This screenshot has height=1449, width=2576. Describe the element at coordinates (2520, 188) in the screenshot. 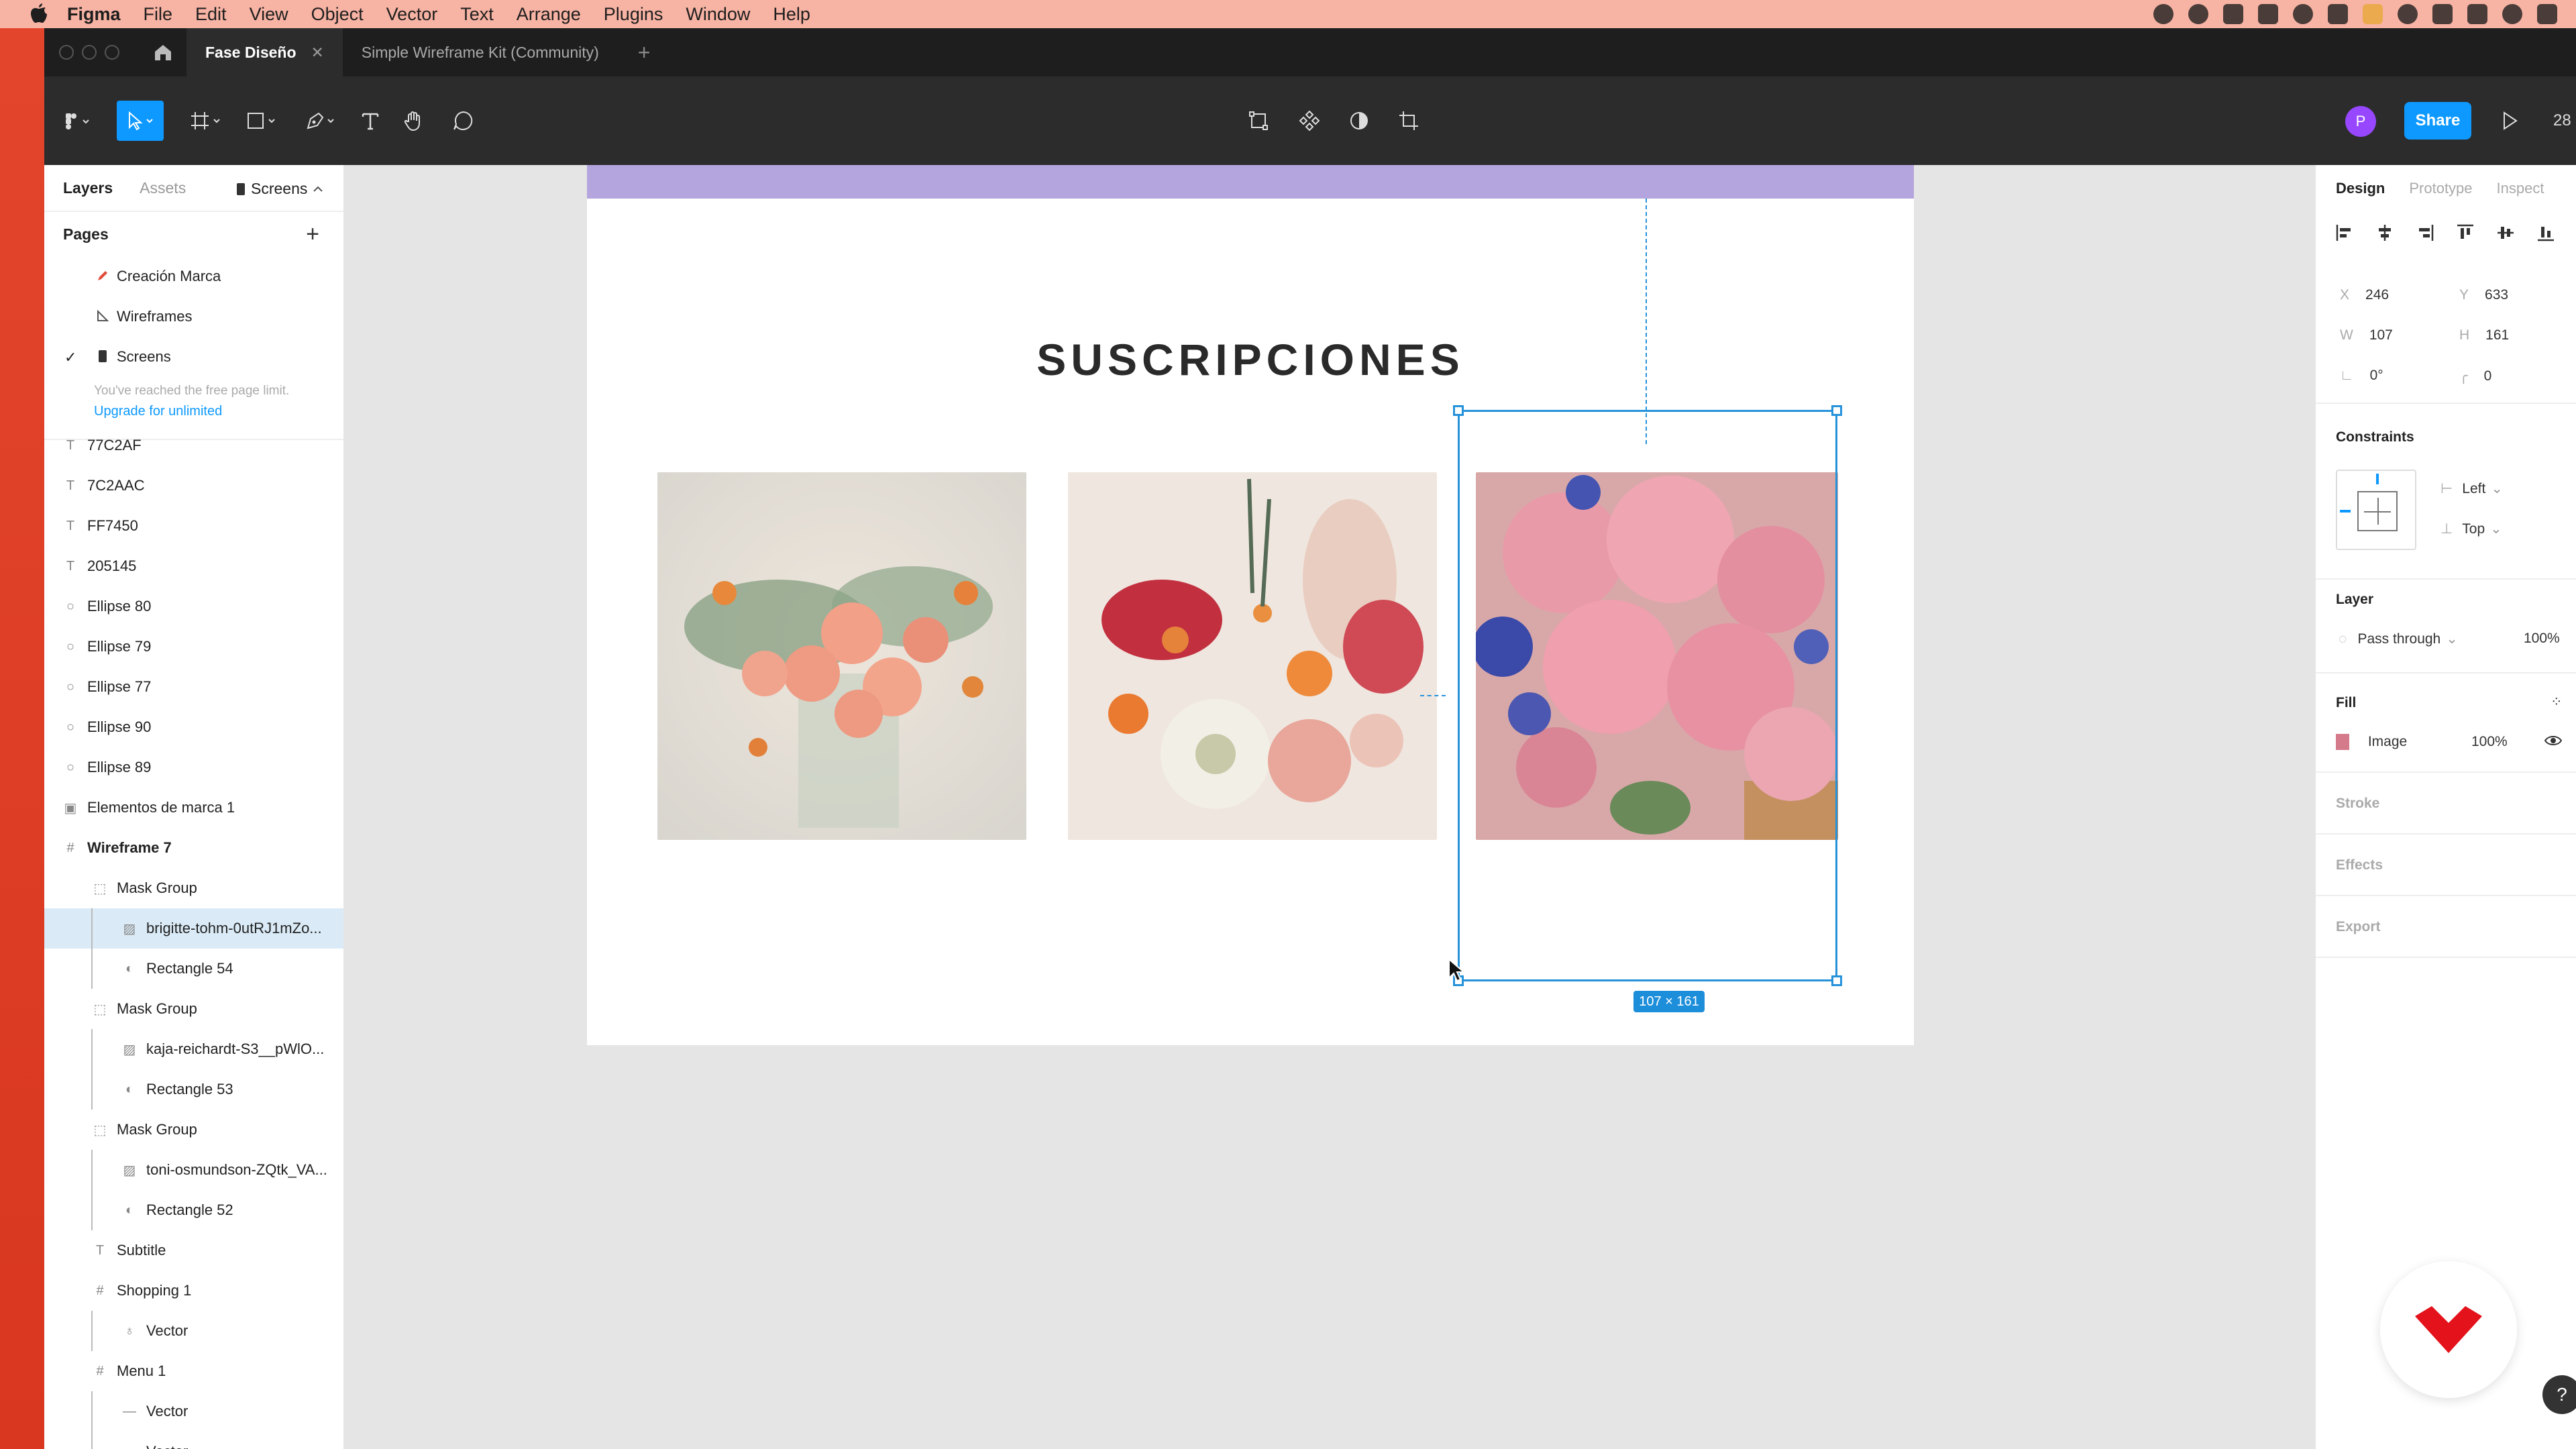

I see `tab-inspect: Inspect` at that location.